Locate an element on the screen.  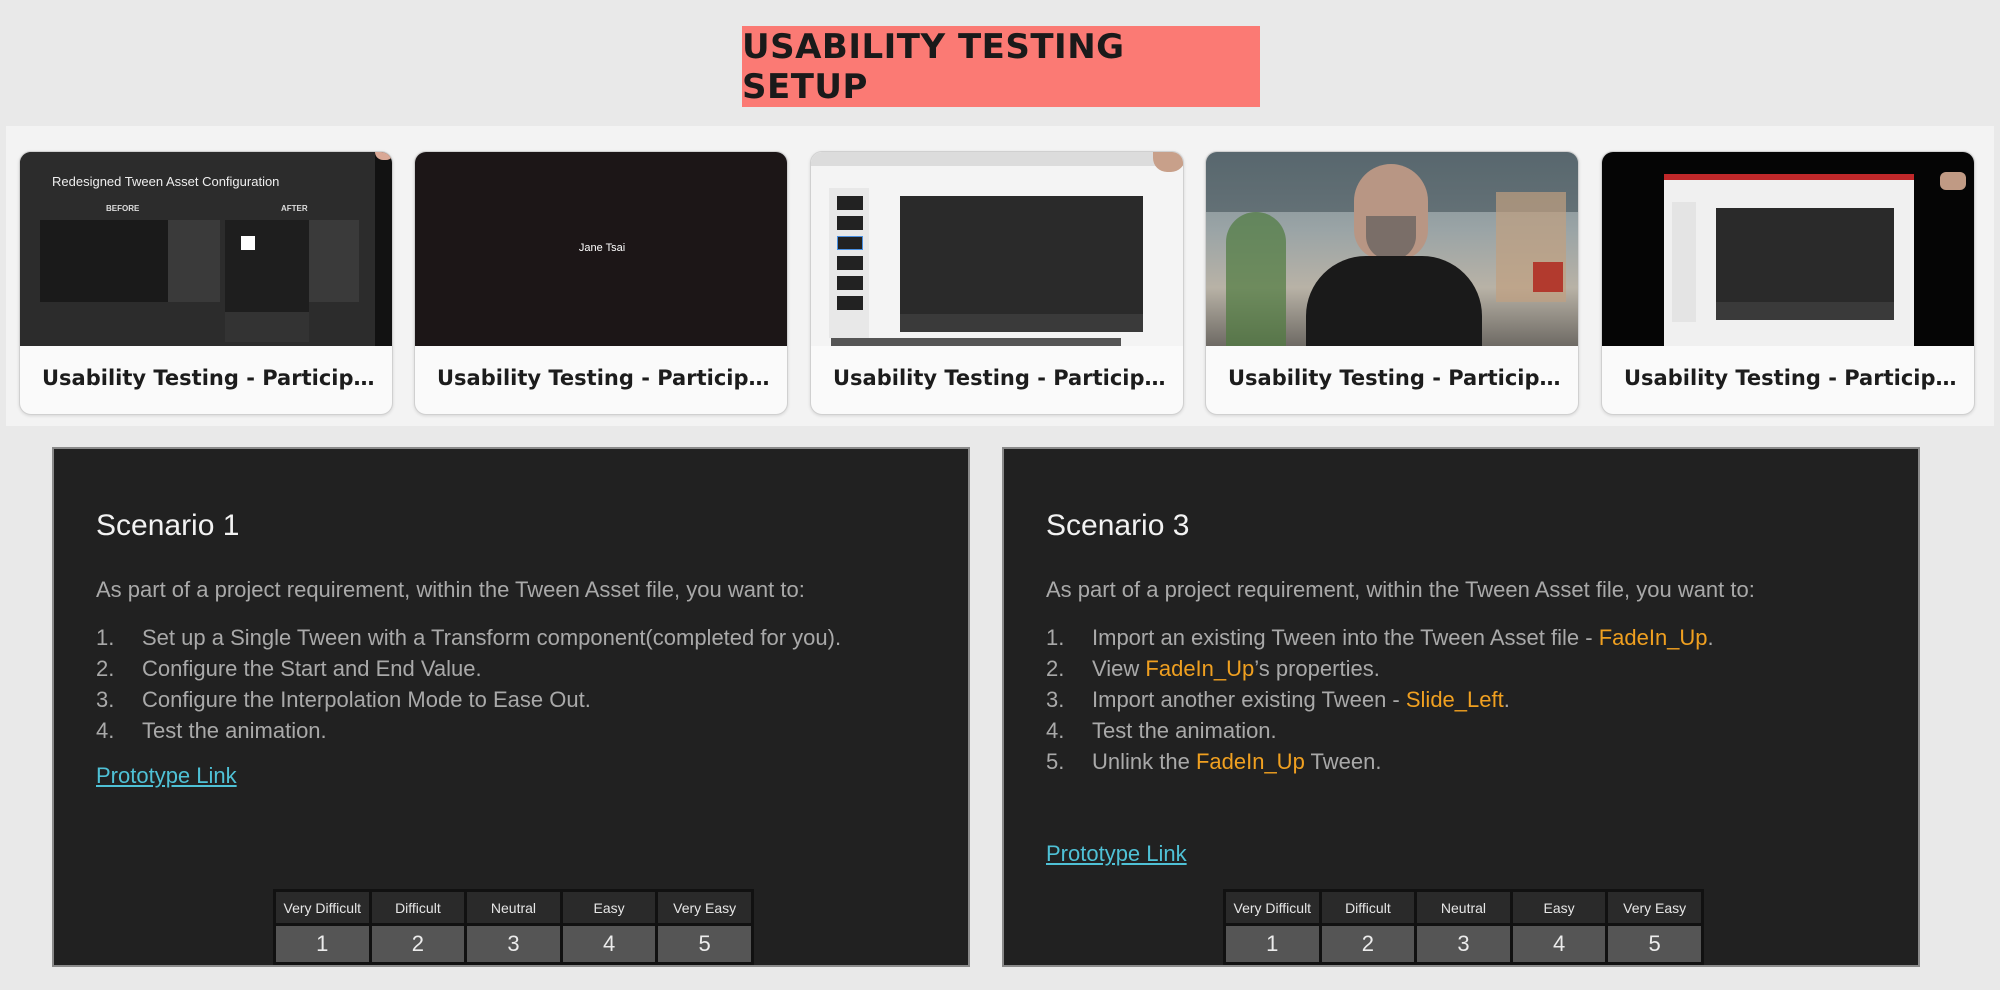
participant-thumbnail: Jane Tsai is located at coordinates (601, 249).